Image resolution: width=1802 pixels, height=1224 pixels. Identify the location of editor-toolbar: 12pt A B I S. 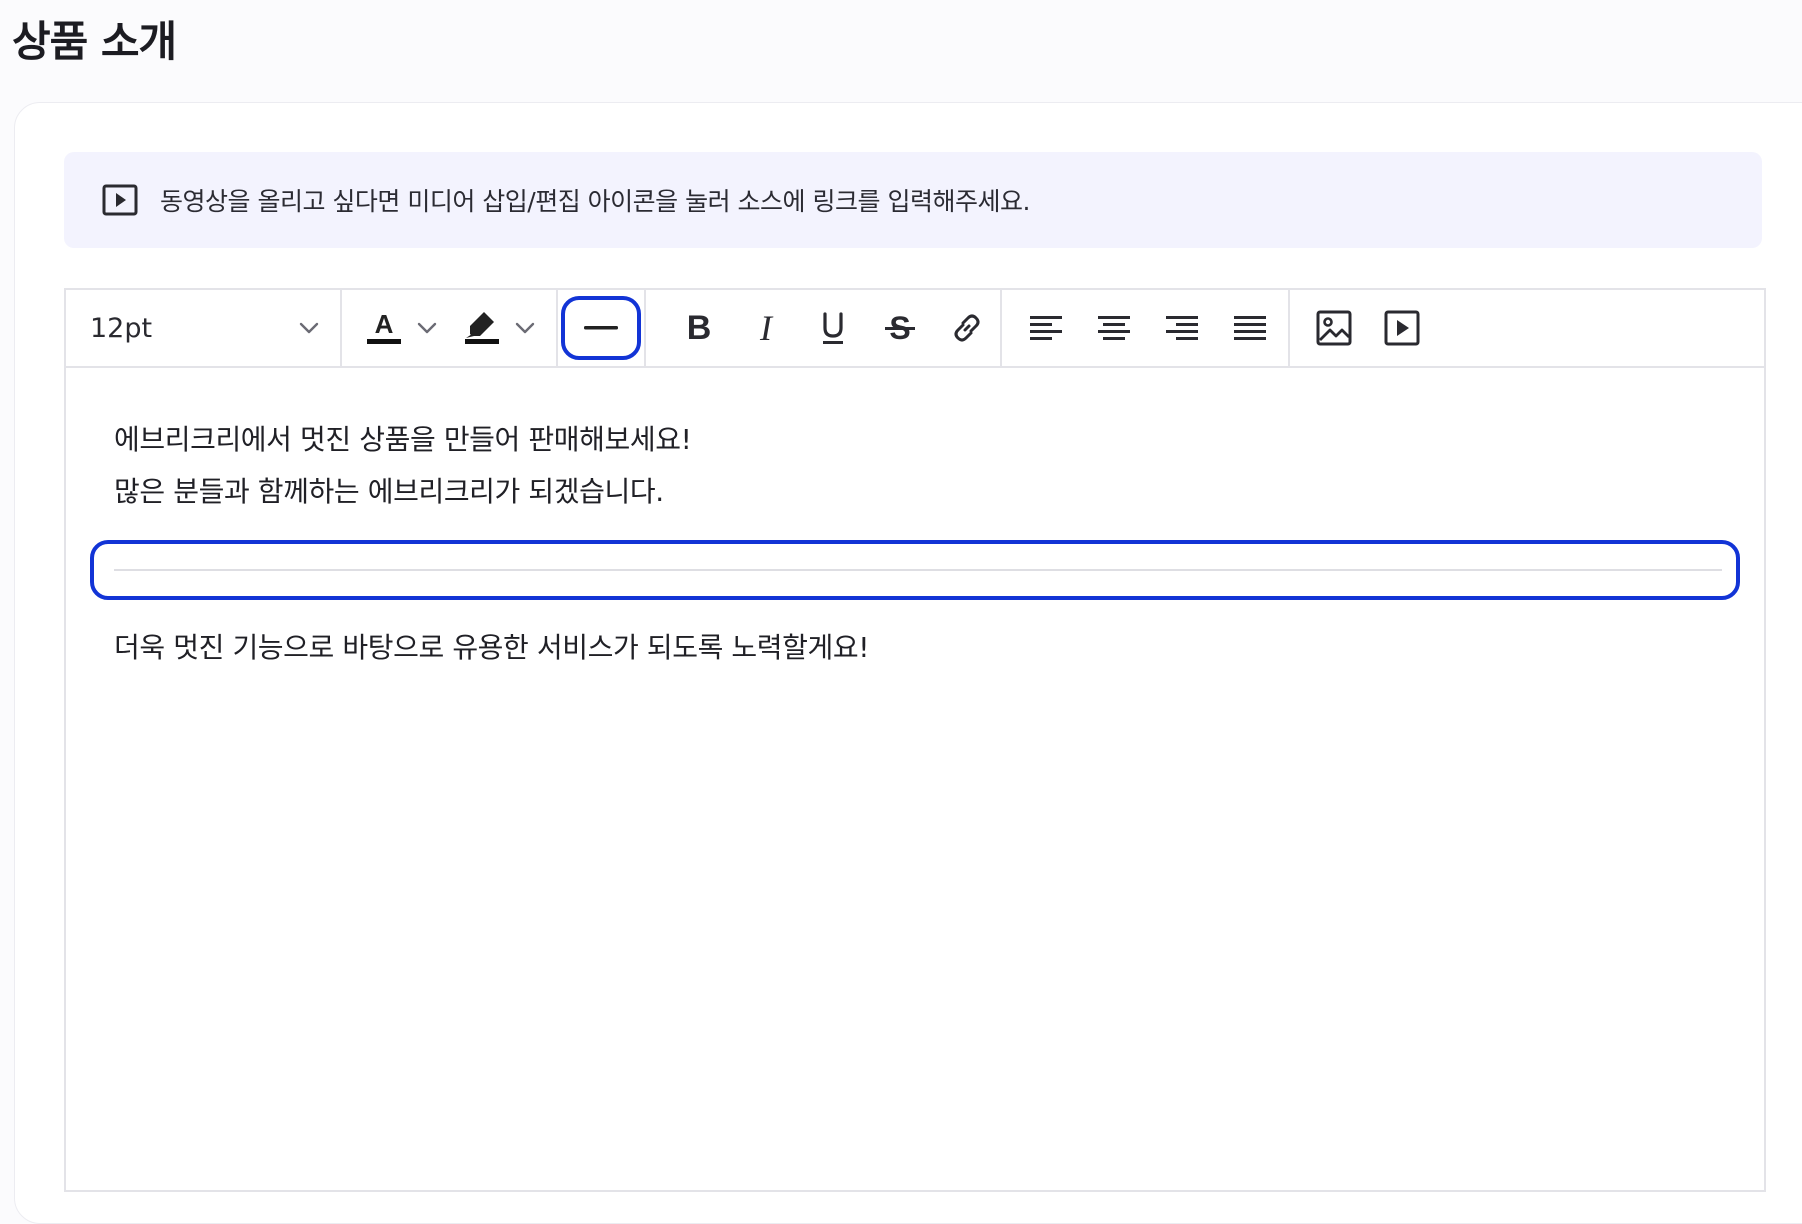
(915, 329).